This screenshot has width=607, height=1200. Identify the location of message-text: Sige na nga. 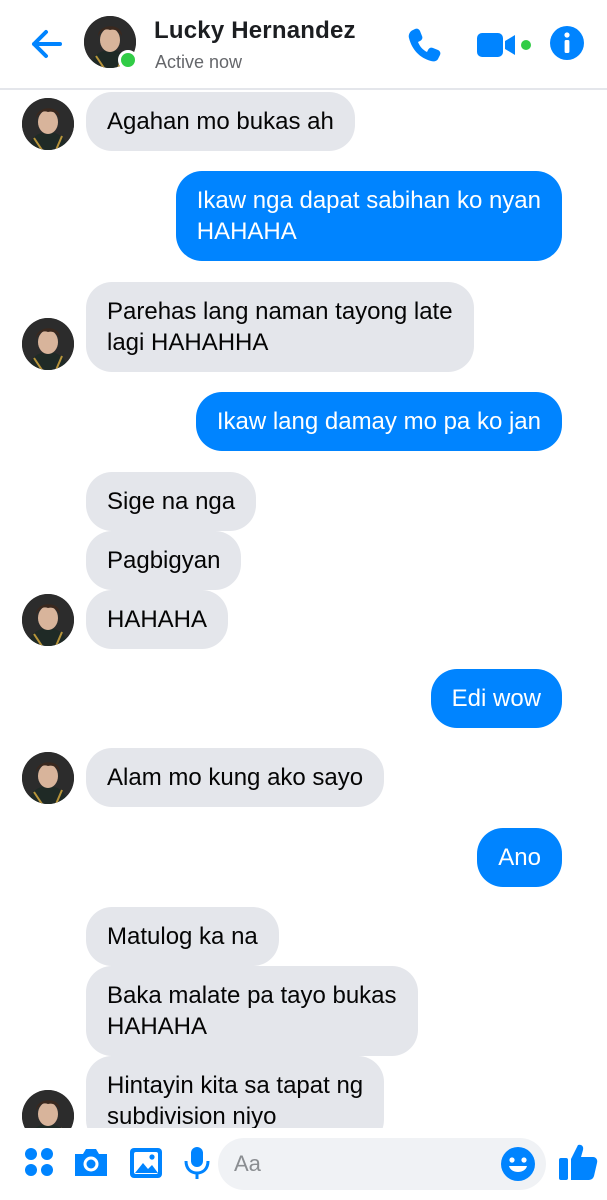
(171, 501).